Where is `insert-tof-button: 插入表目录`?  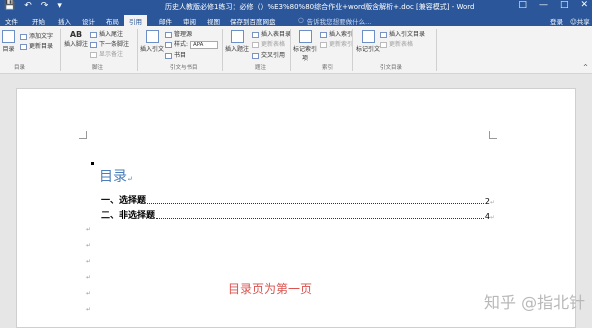 insert-tof-button: 插入表目录 is located at coordinates (271, 33).